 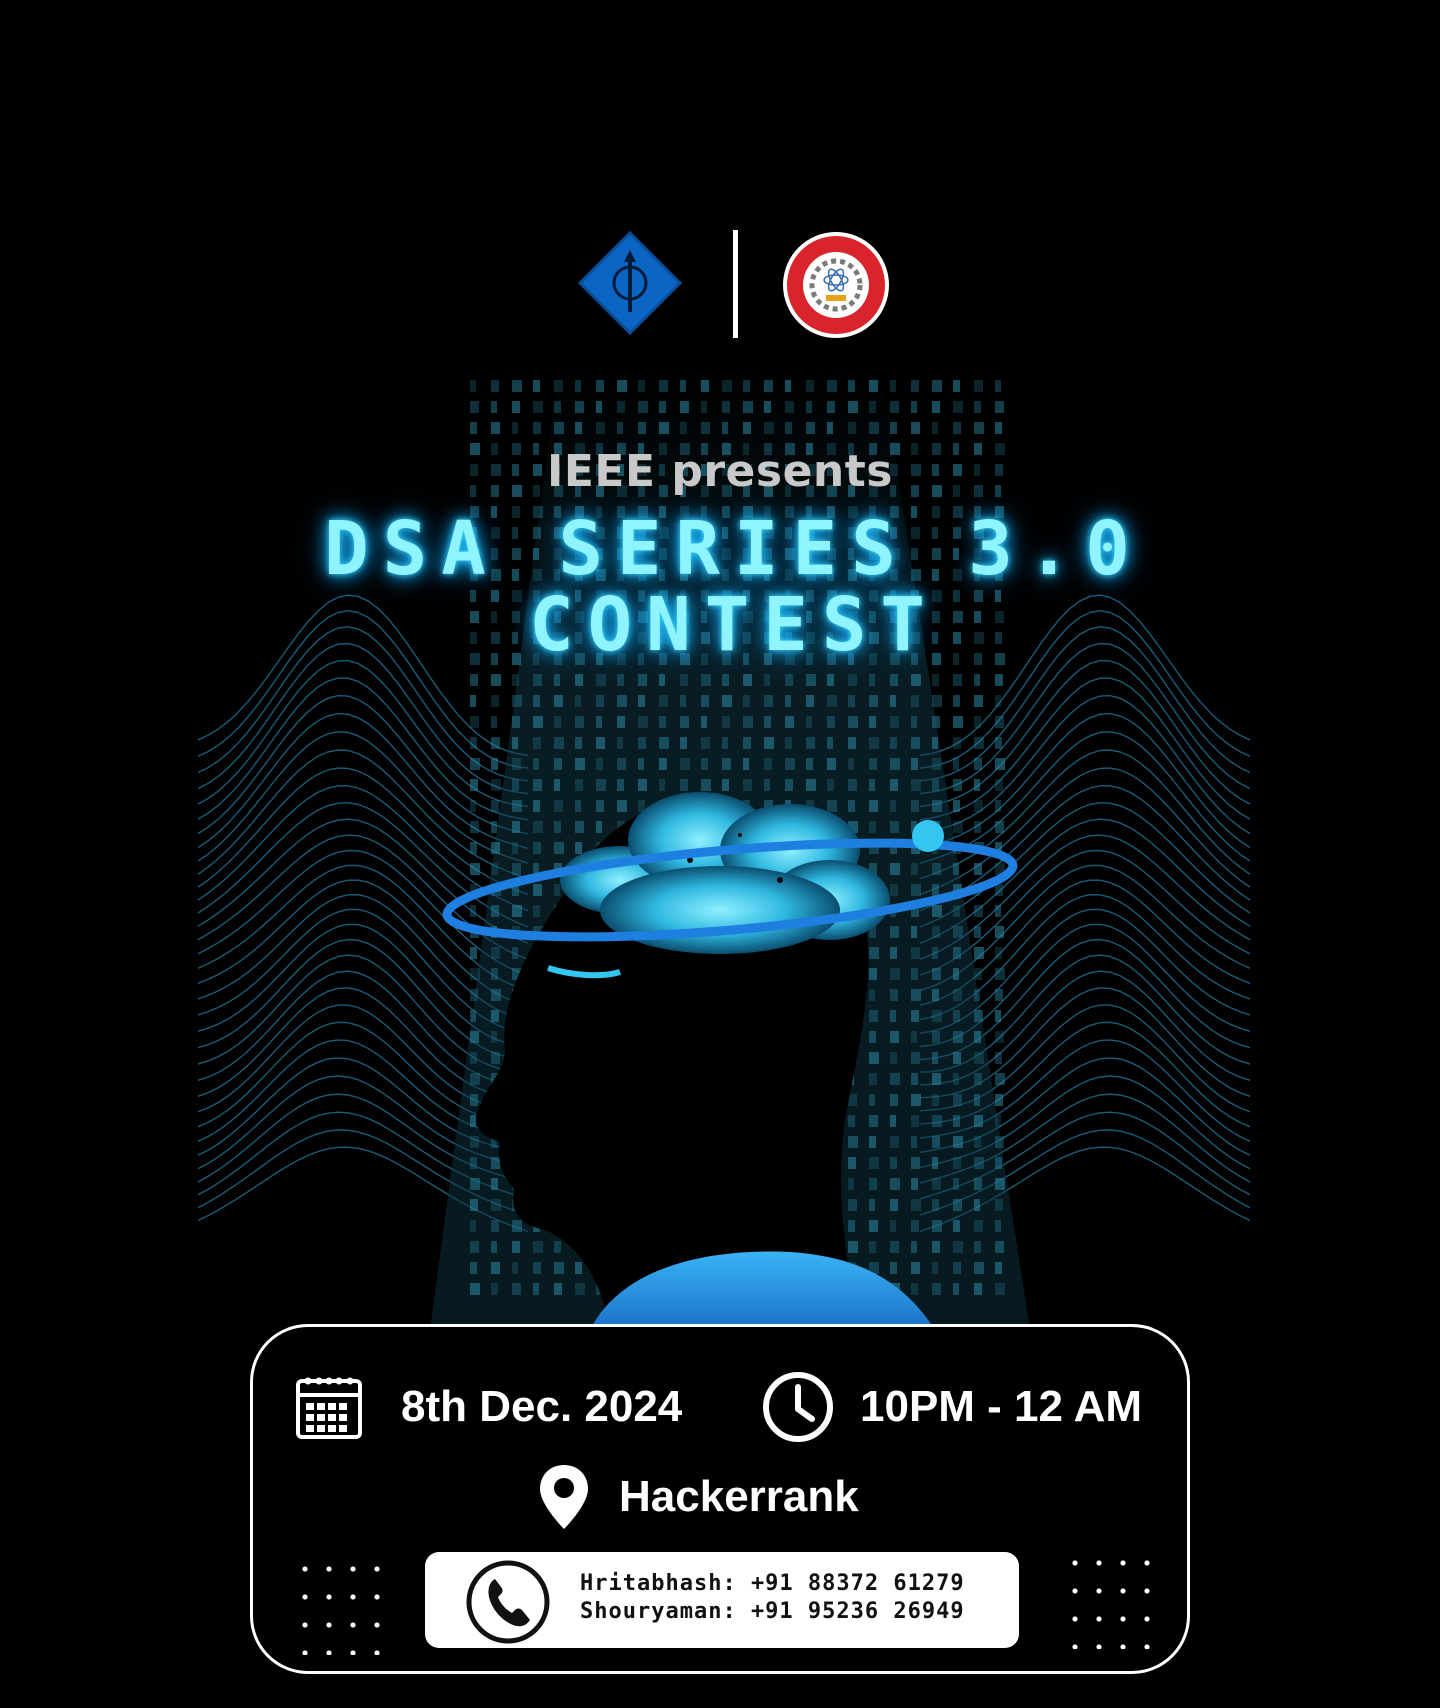 What do you see at coordinates (338, 1605) in the screenshot?
I see `dot-grid-left` at bounding box center [338, 1605].